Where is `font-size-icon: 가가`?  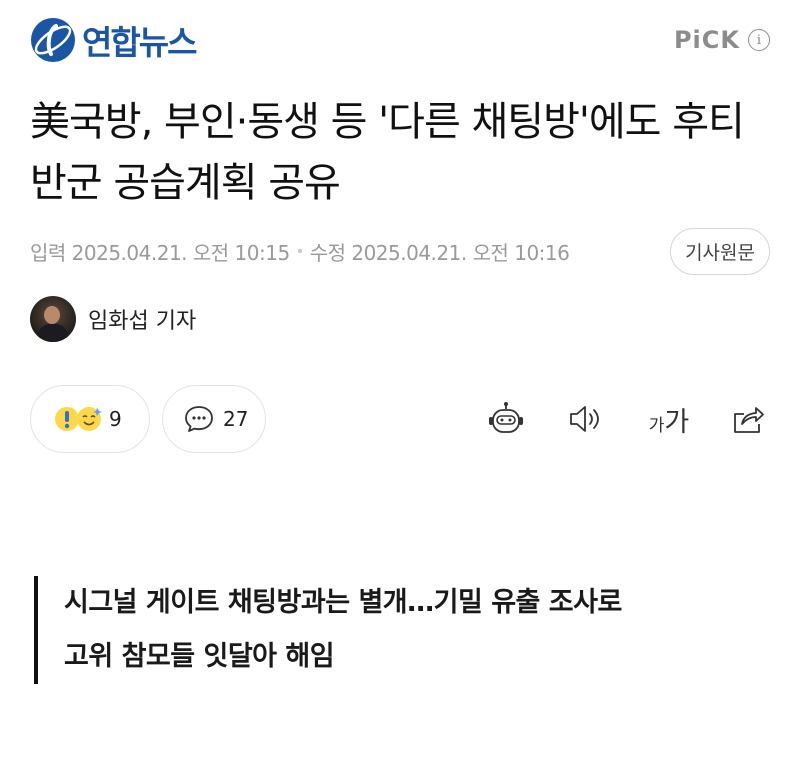
font-size-icon: 가가 is located at coordinates (669, 419).